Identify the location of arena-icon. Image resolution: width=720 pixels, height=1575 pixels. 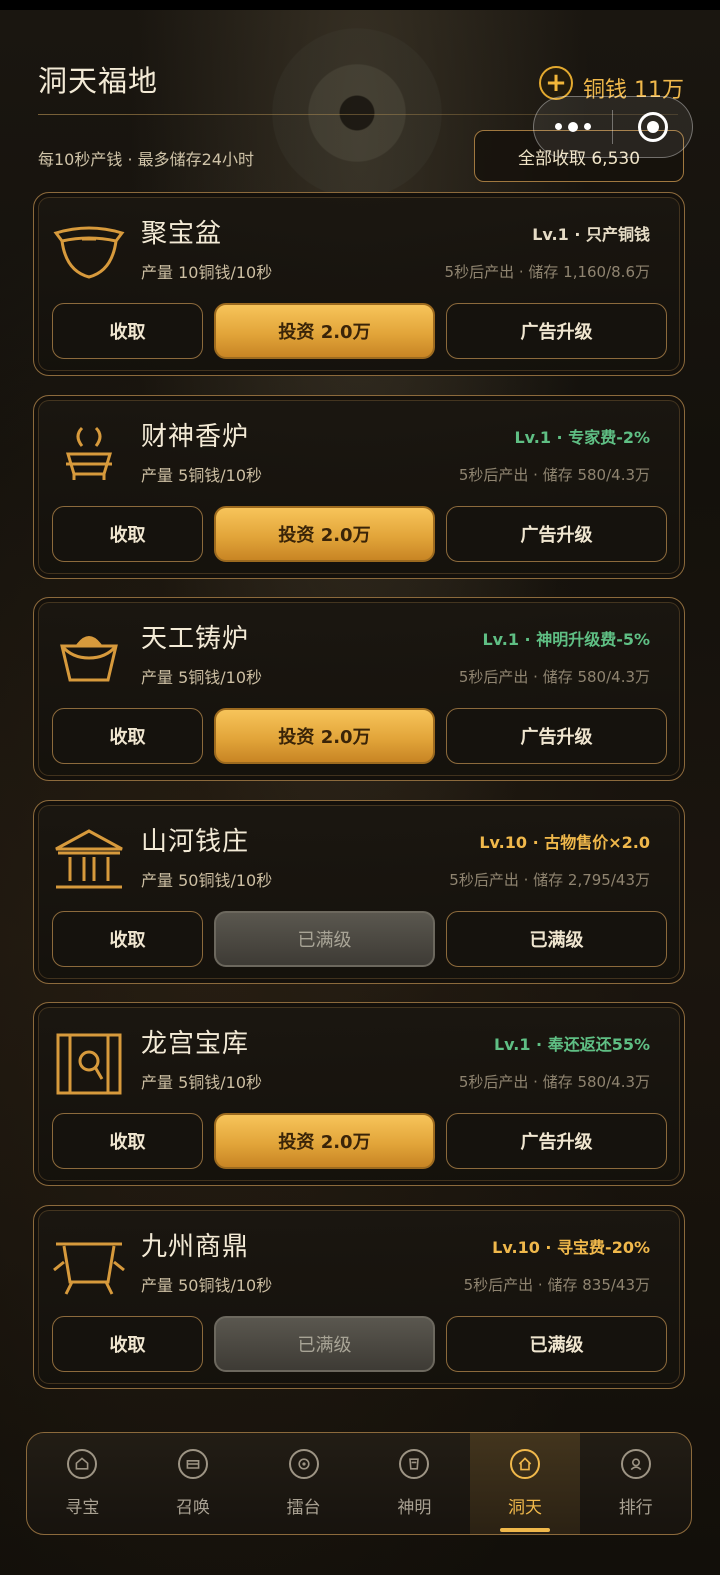
(303, 1464).